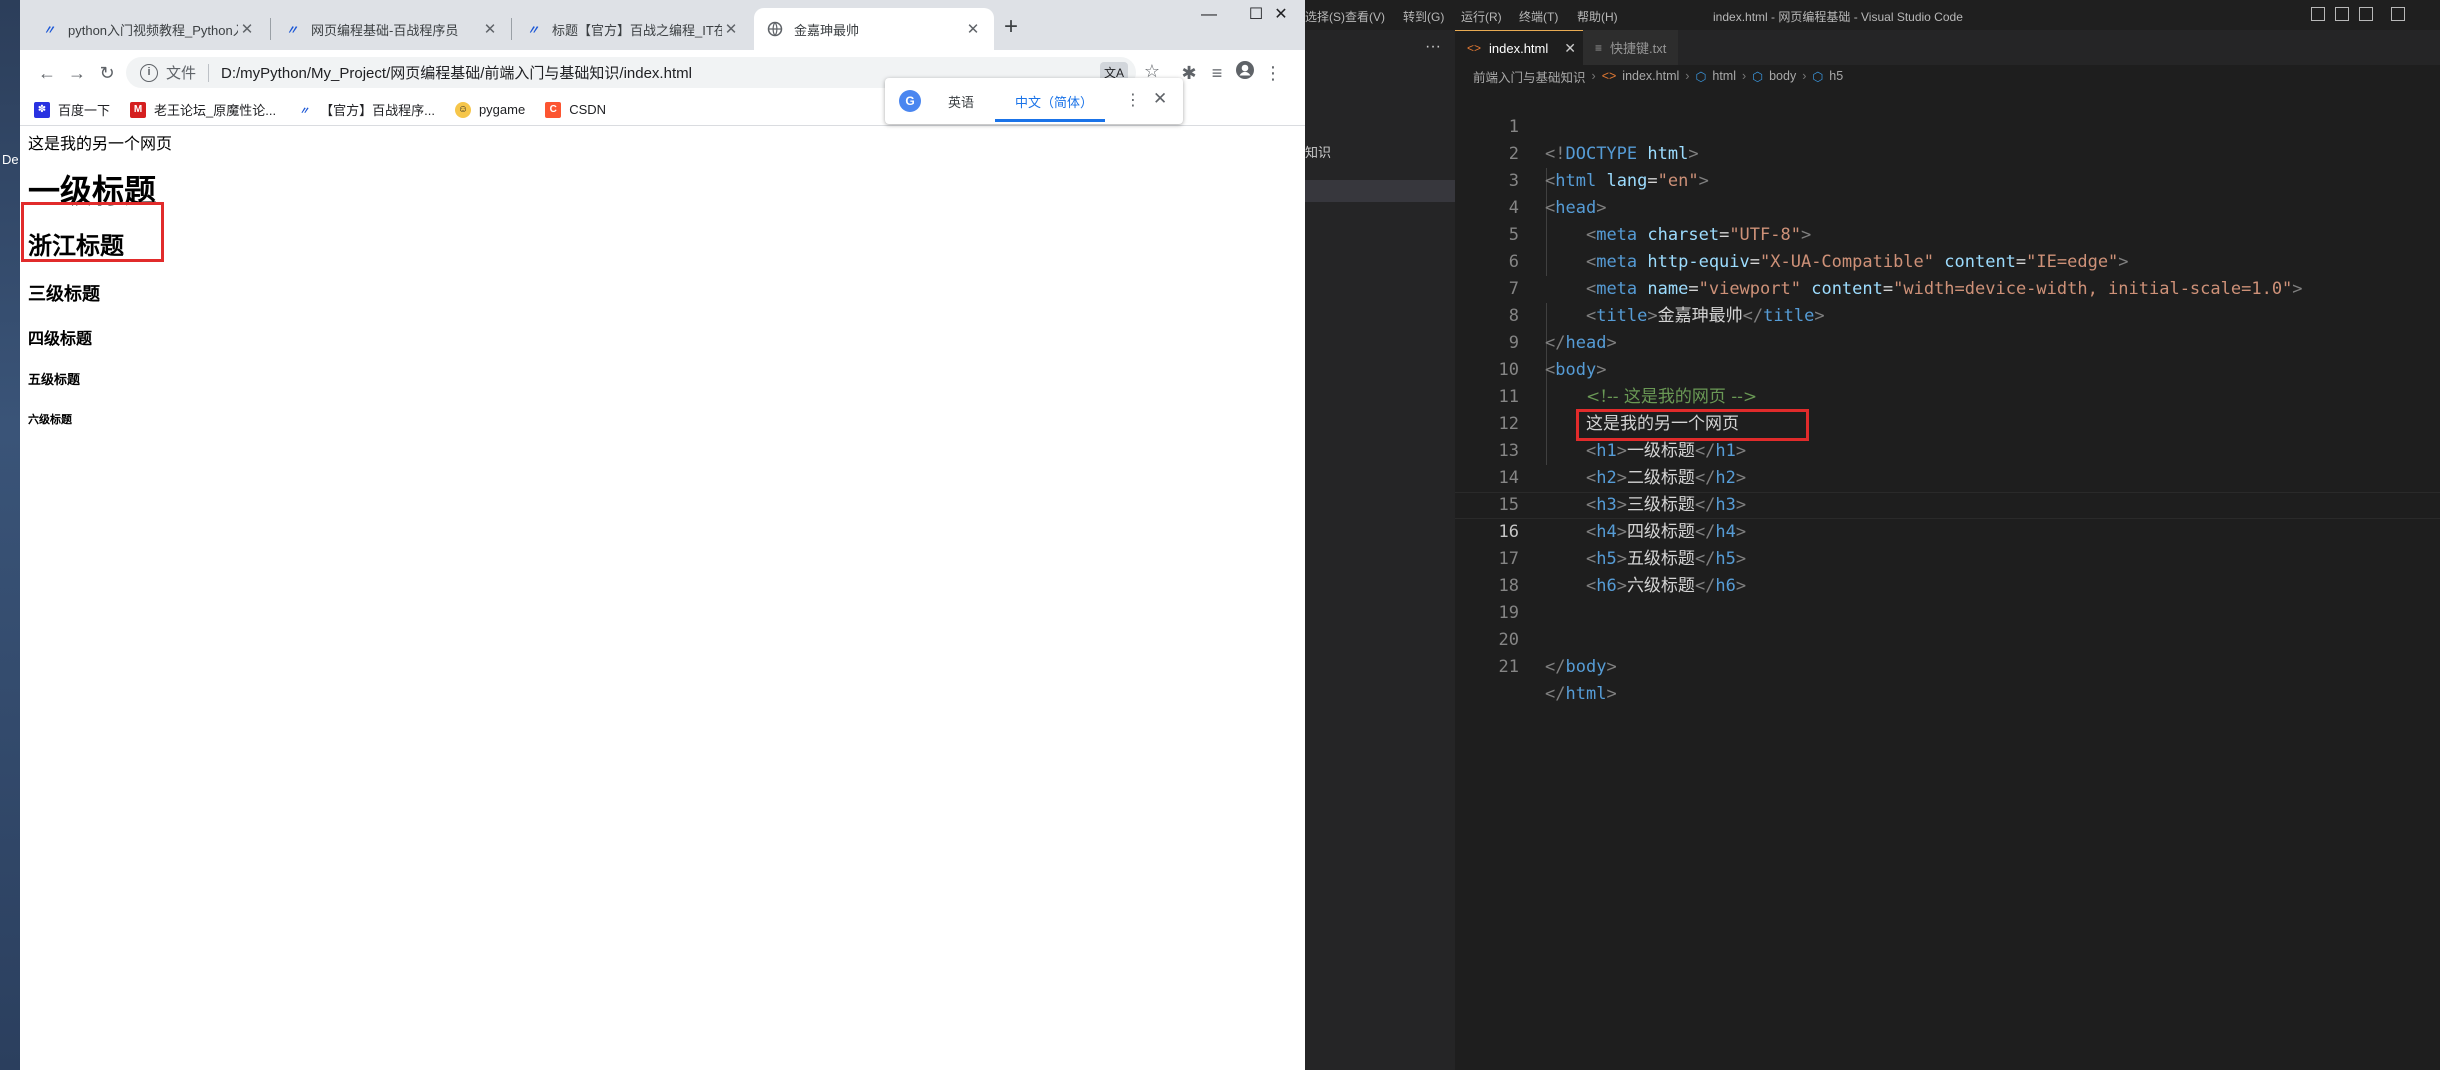 The image size is (2440, 1070). I want to click on translate-lang-source: 英语, so click(961, 101).